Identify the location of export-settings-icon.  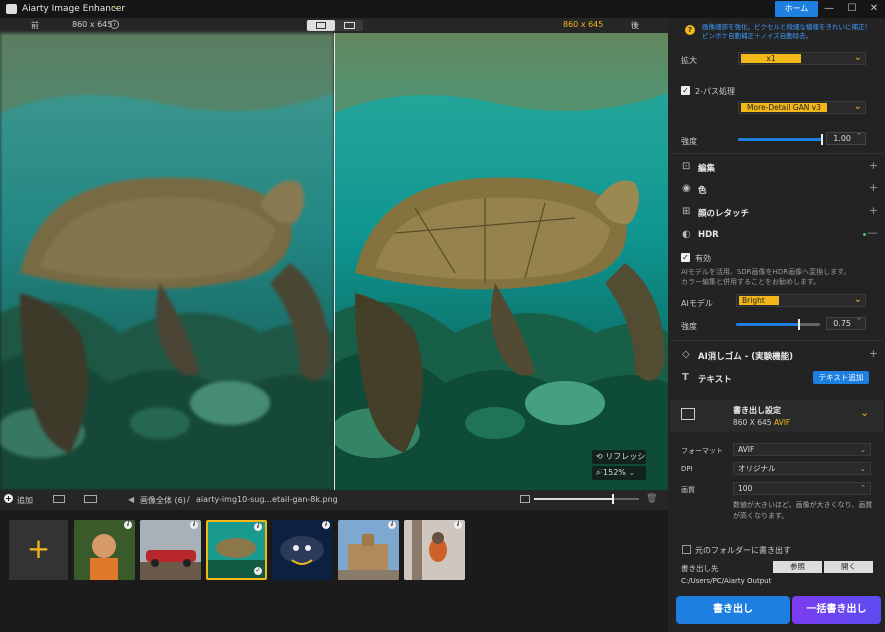
(688, 414).